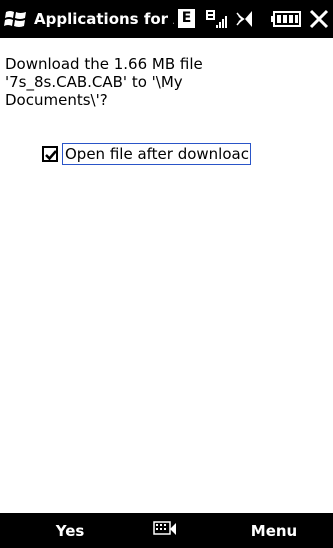 This screenshot has height=548, width=333. What do you see at coordinates (186, 18) in the screenshot?
I see `network-edge-icon: E` at bounding box center [186, 18].